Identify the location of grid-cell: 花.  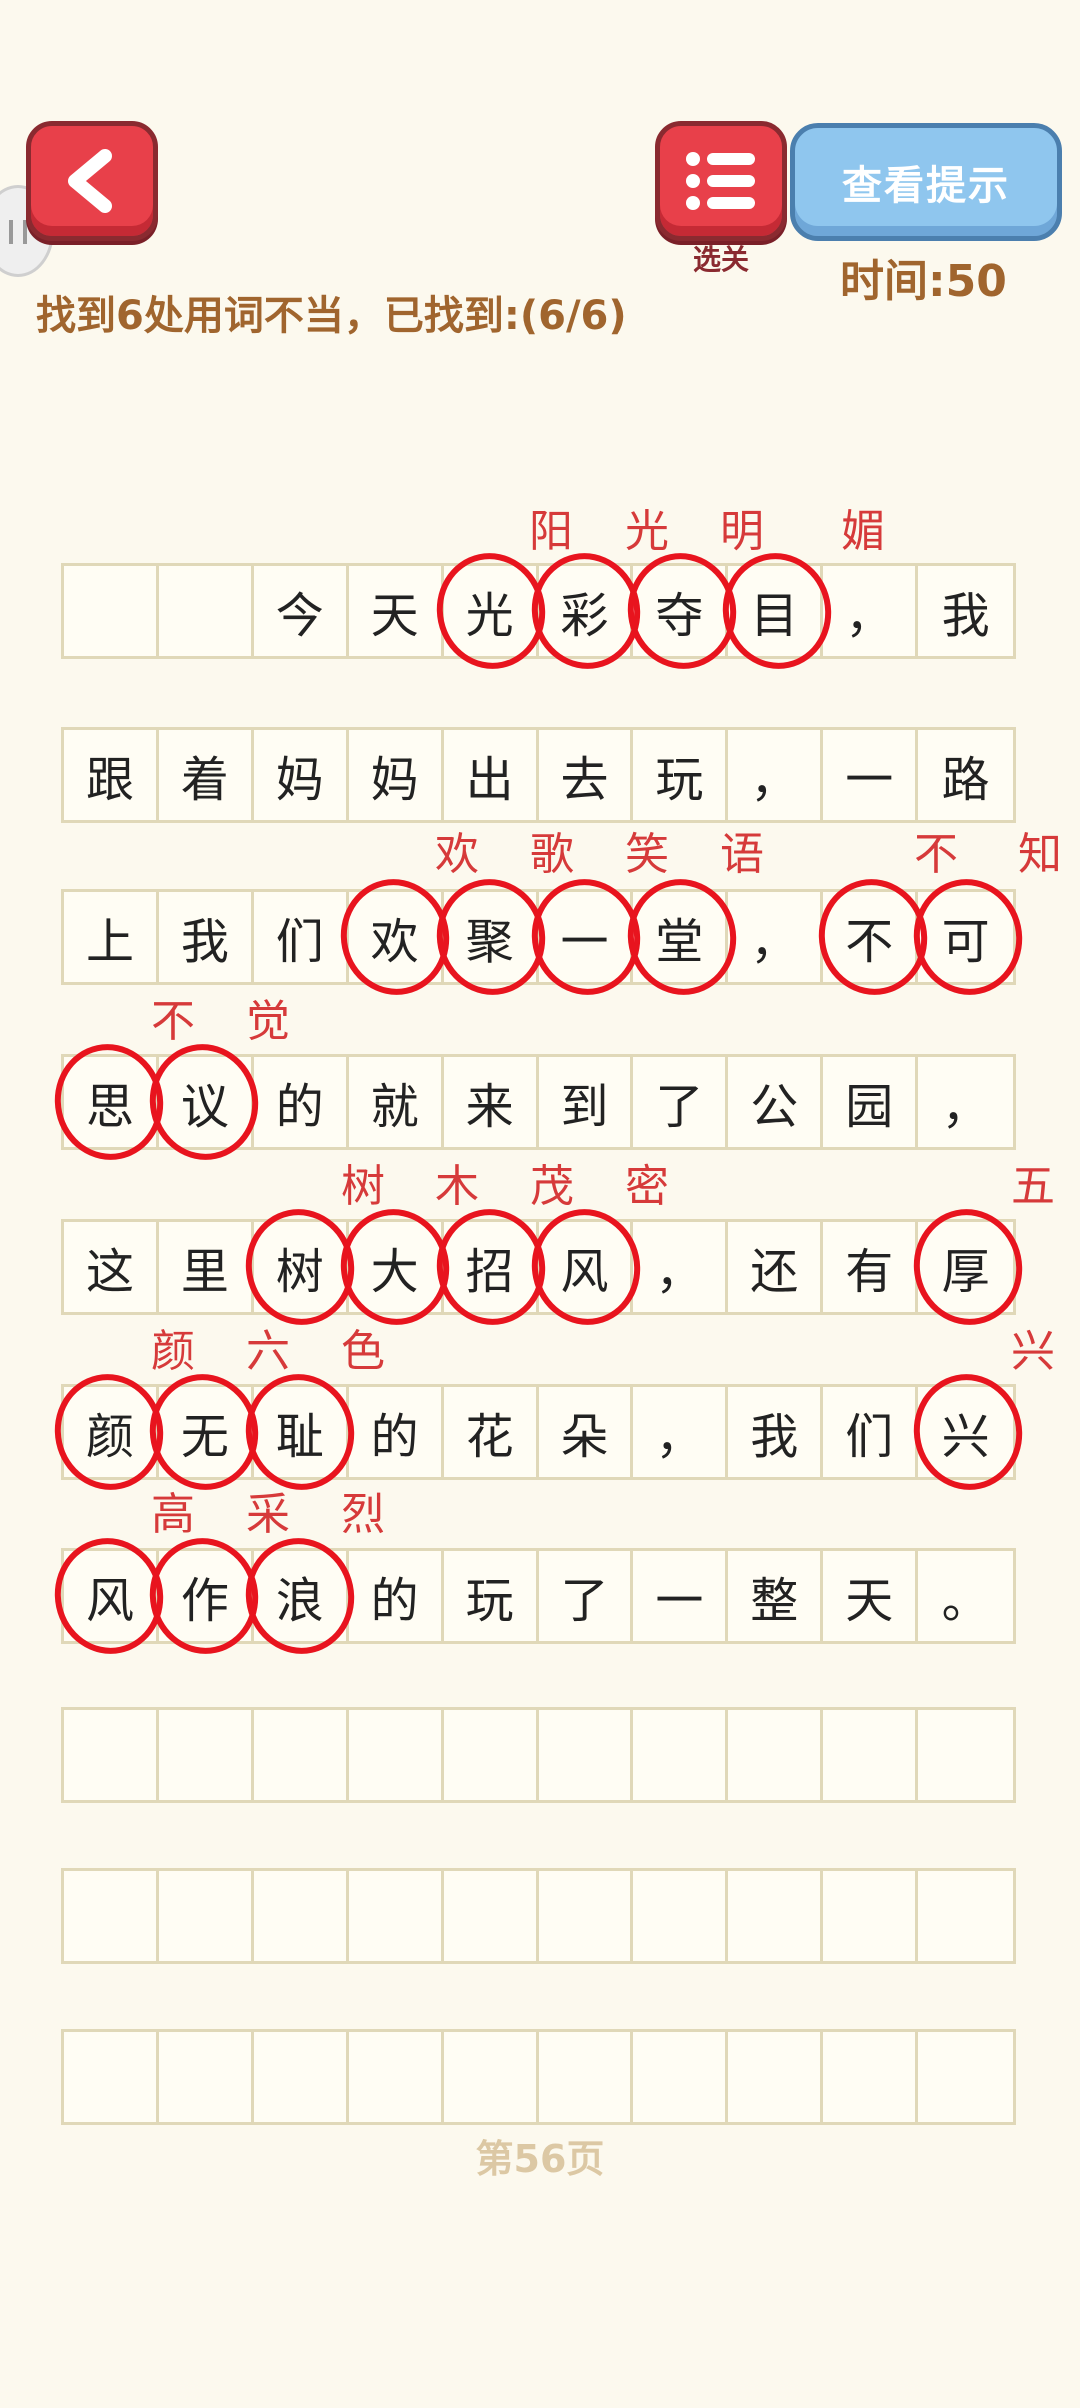
(491, 1432).